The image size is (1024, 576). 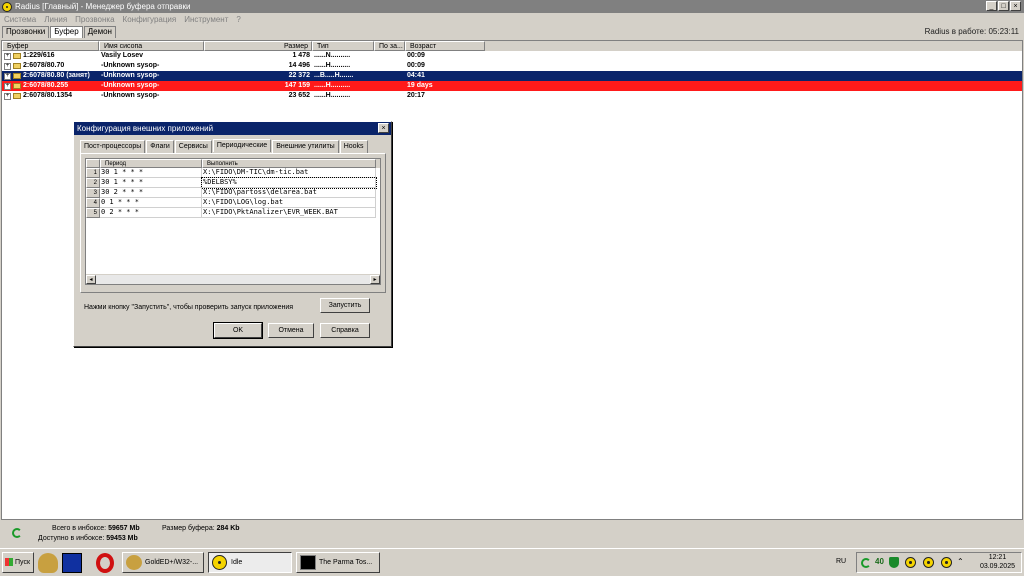 I want to click on buffer-cell: +2:6078/80.80 (занят), so click(x=50, y=76).